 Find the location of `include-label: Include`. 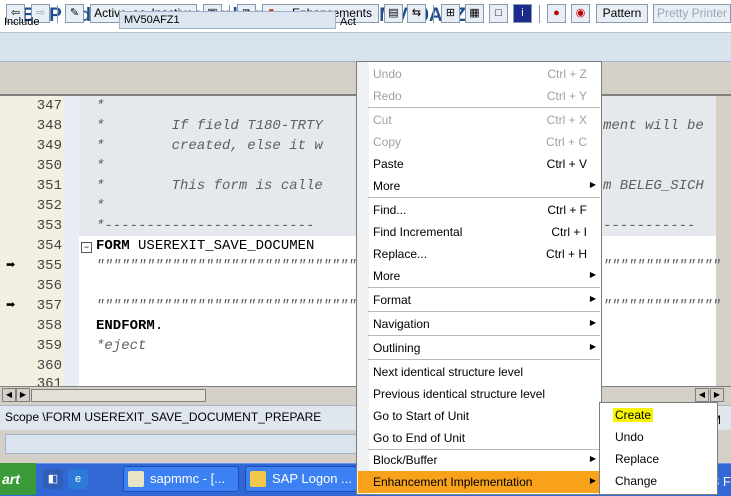

include-label: Include is located at coordinates (22, 22).